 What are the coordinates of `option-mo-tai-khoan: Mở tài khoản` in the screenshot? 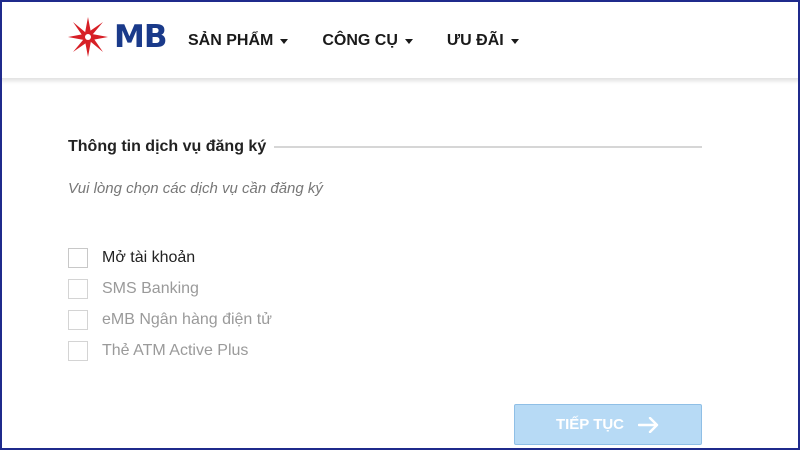 It's located at (170, 257).